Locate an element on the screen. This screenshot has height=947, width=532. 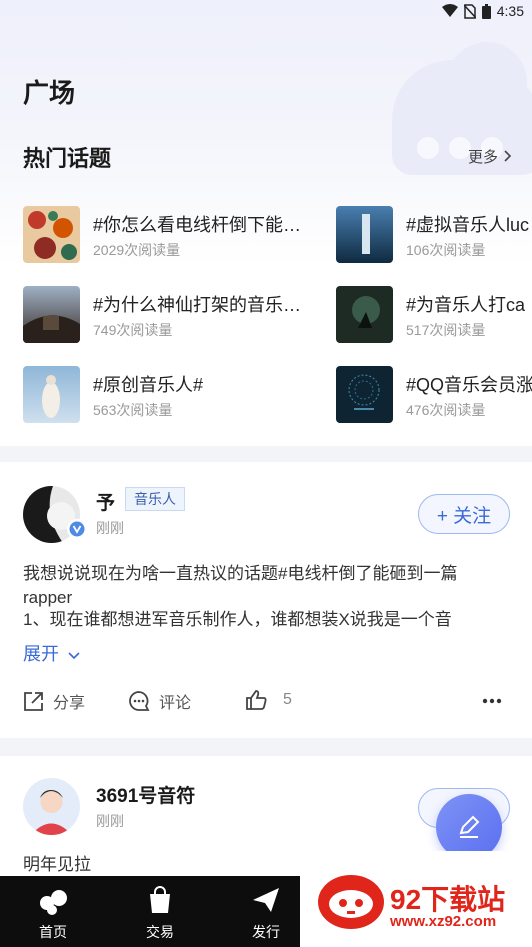
user-tag: 音乐人 is located at coordinates (155, 499).